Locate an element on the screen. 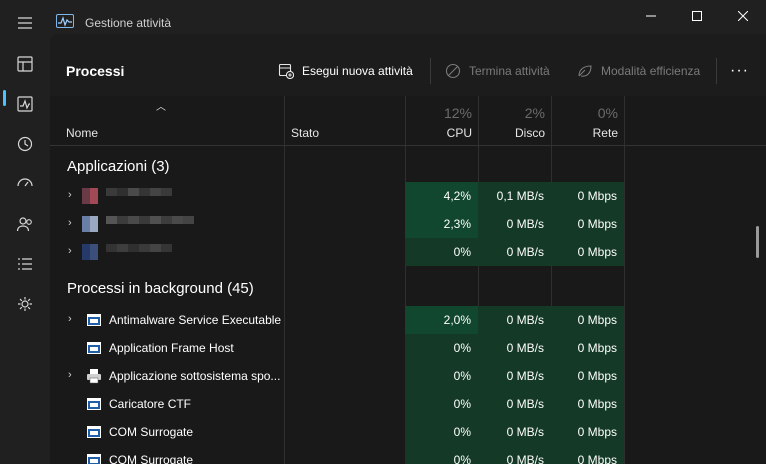 Image resolution: width=766 pixels, height=464 pixels. more-options-button: ··· is located at coordinates (739, 71).